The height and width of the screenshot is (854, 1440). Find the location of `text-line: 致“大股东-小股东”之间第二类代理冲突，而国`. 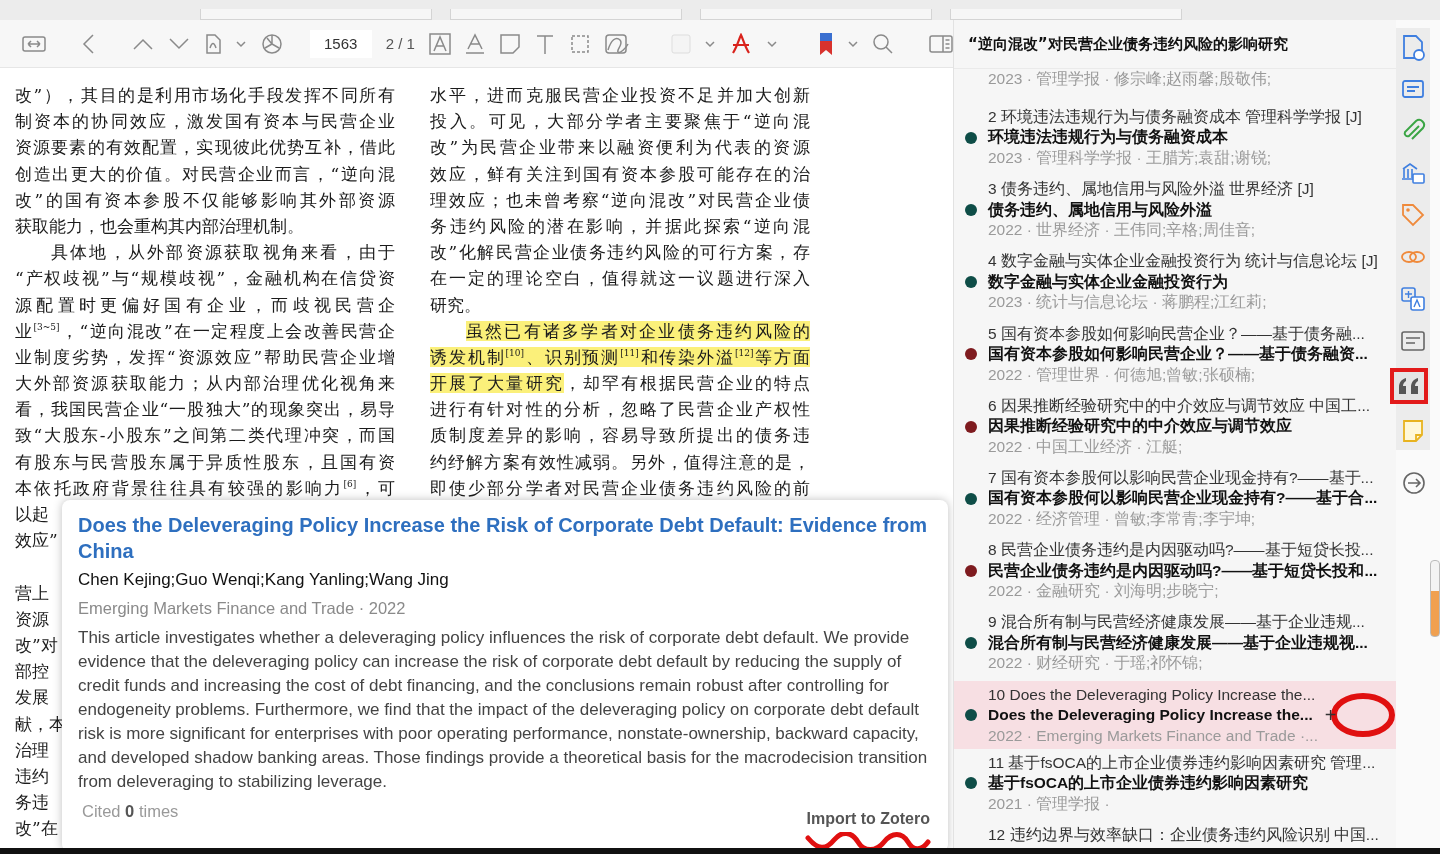

text-line: 致“大股东-小股东”之间第二类代理冲突，而国 is located at coordinates (205, 436).